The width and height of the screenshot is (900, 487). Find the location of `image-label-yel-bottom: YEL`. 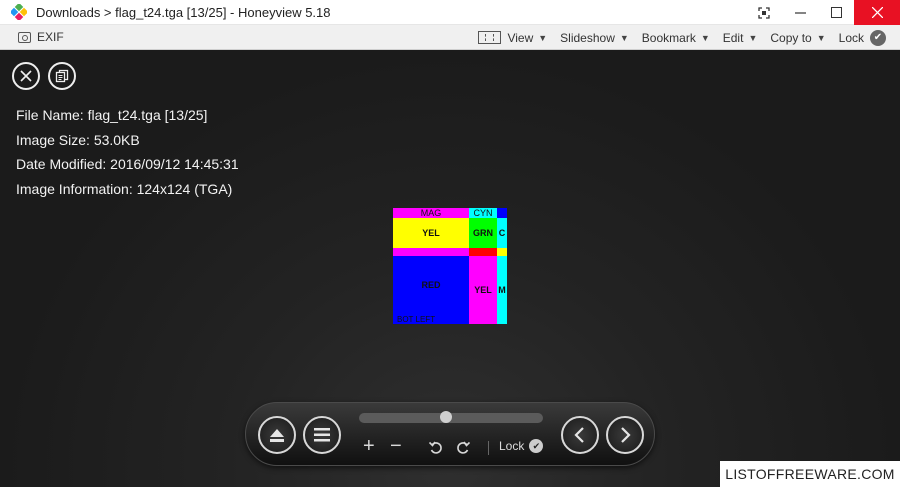

image-label-yel-bottom: YEL is located at coordinates (483, 290).